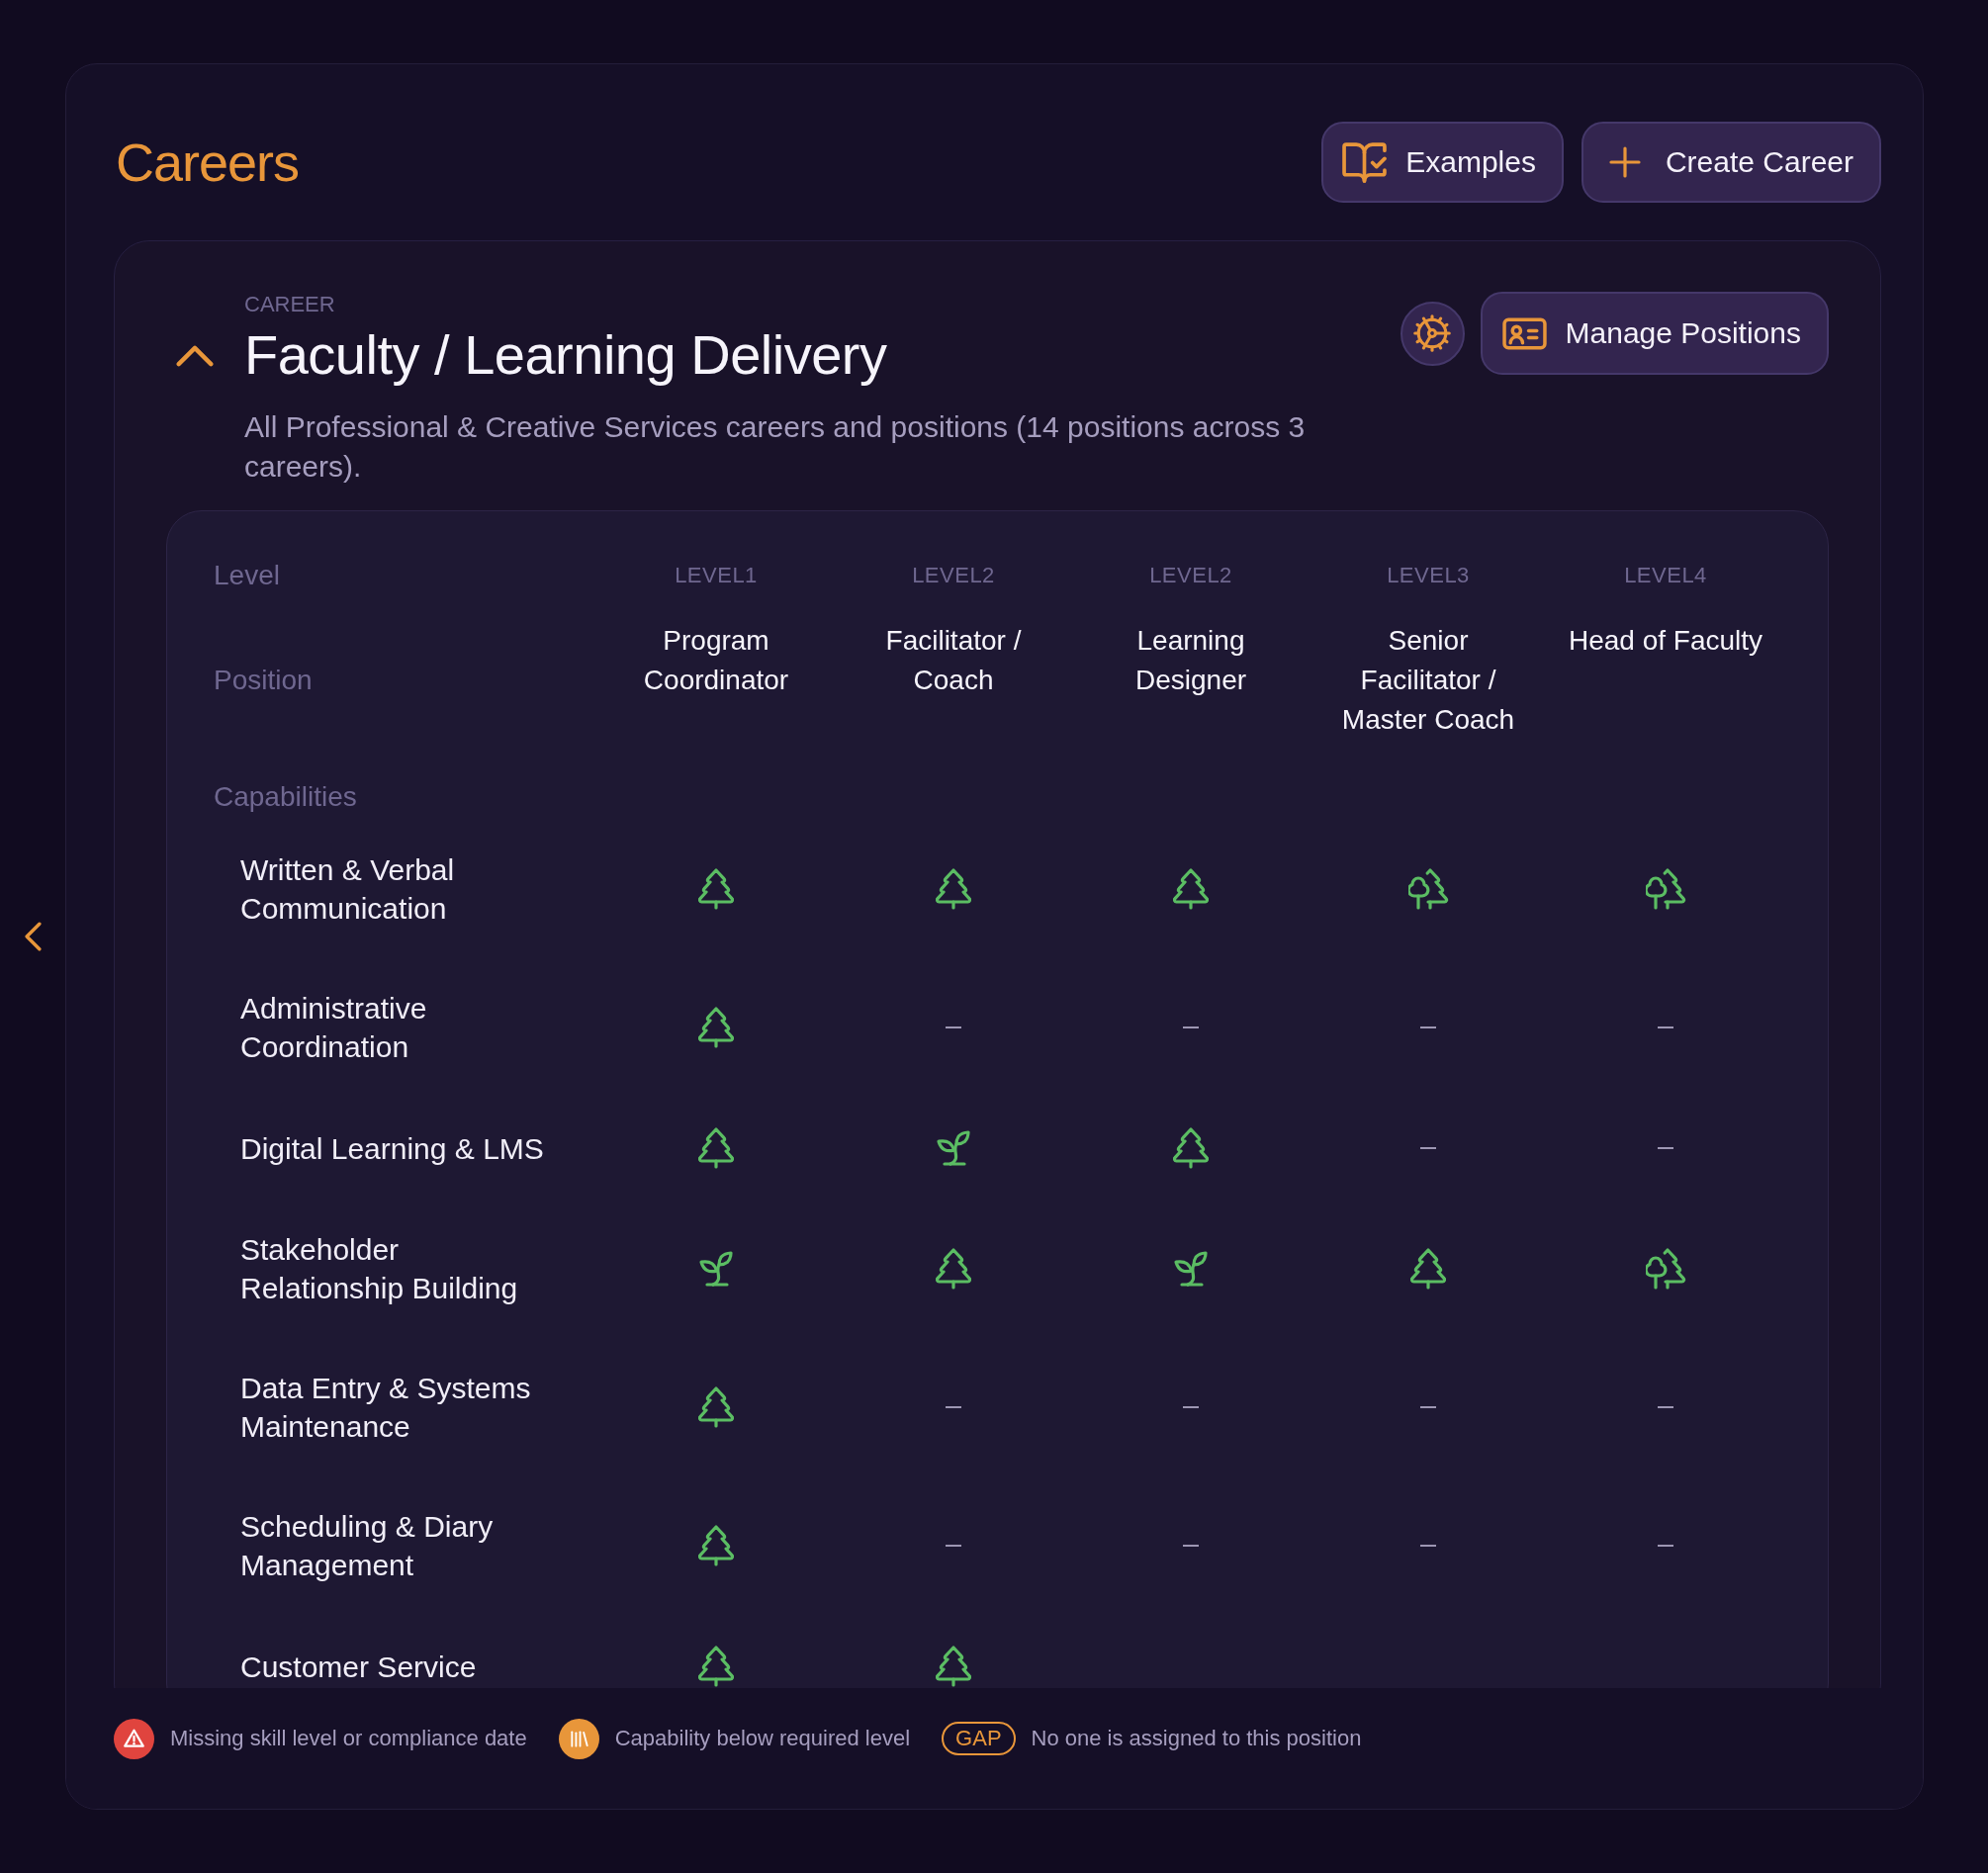 The image size is (1988, 1873). Describe the element at coordinates (1665, 576) in the screenshot. I see `level-label: LEVEL4` at that location.